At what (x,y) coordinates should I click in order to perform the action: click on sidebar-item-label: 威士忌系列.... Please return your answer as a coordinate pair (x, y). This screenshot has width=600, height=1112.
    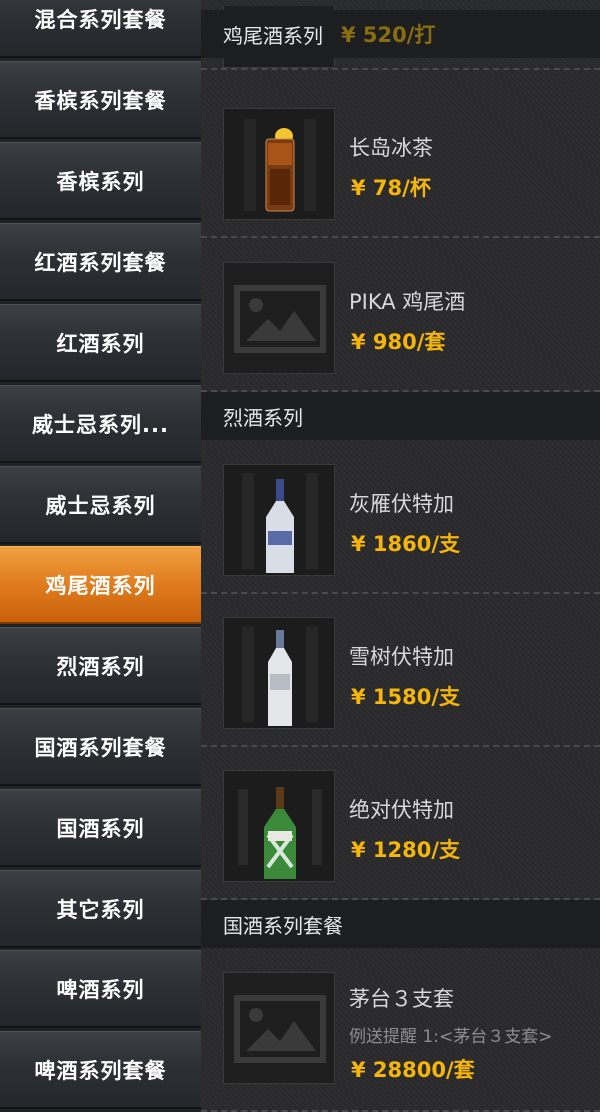
    Looking at the image, I should click on (100, 424).